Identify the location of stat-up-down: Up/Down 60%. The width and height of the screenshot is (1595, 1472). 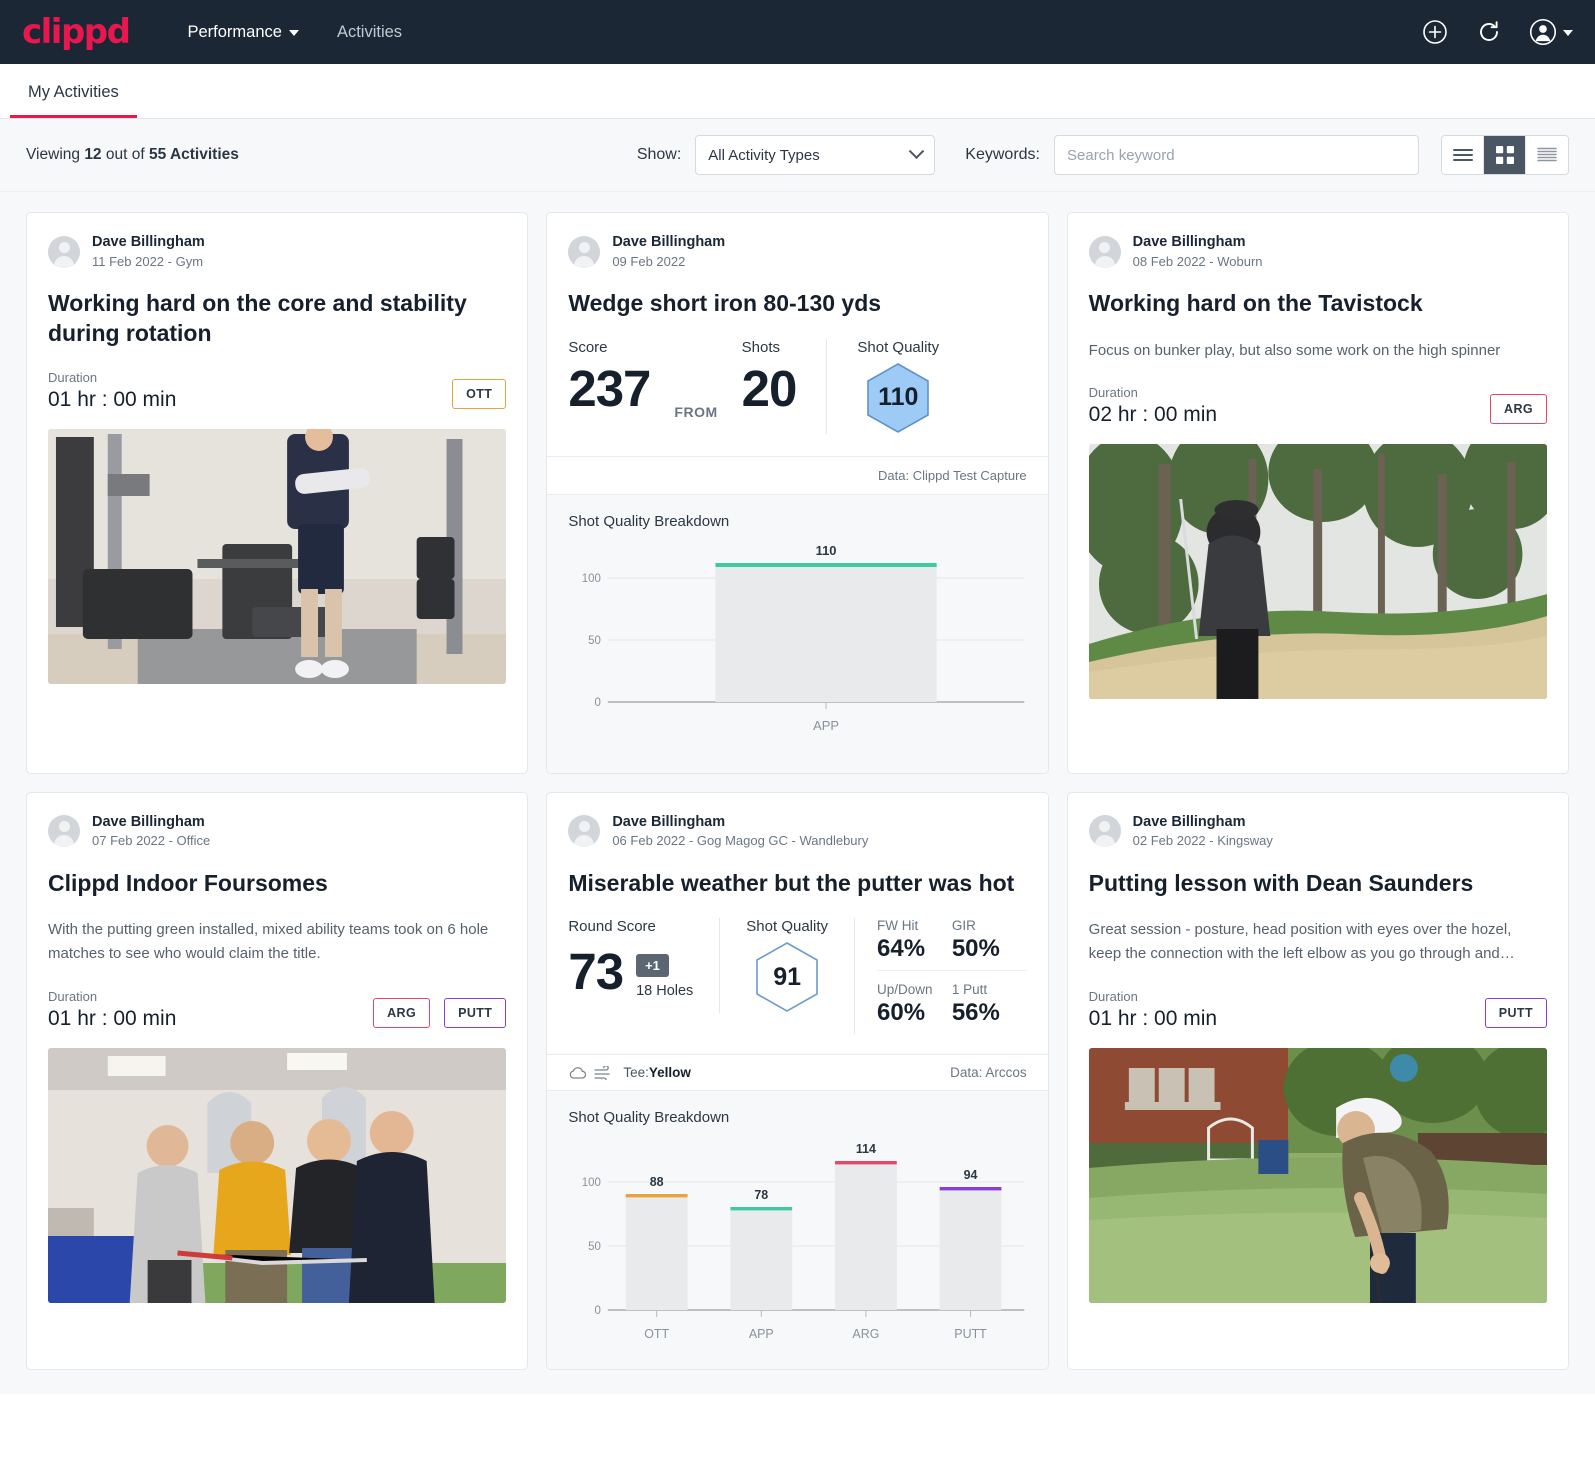
(914, 1002).